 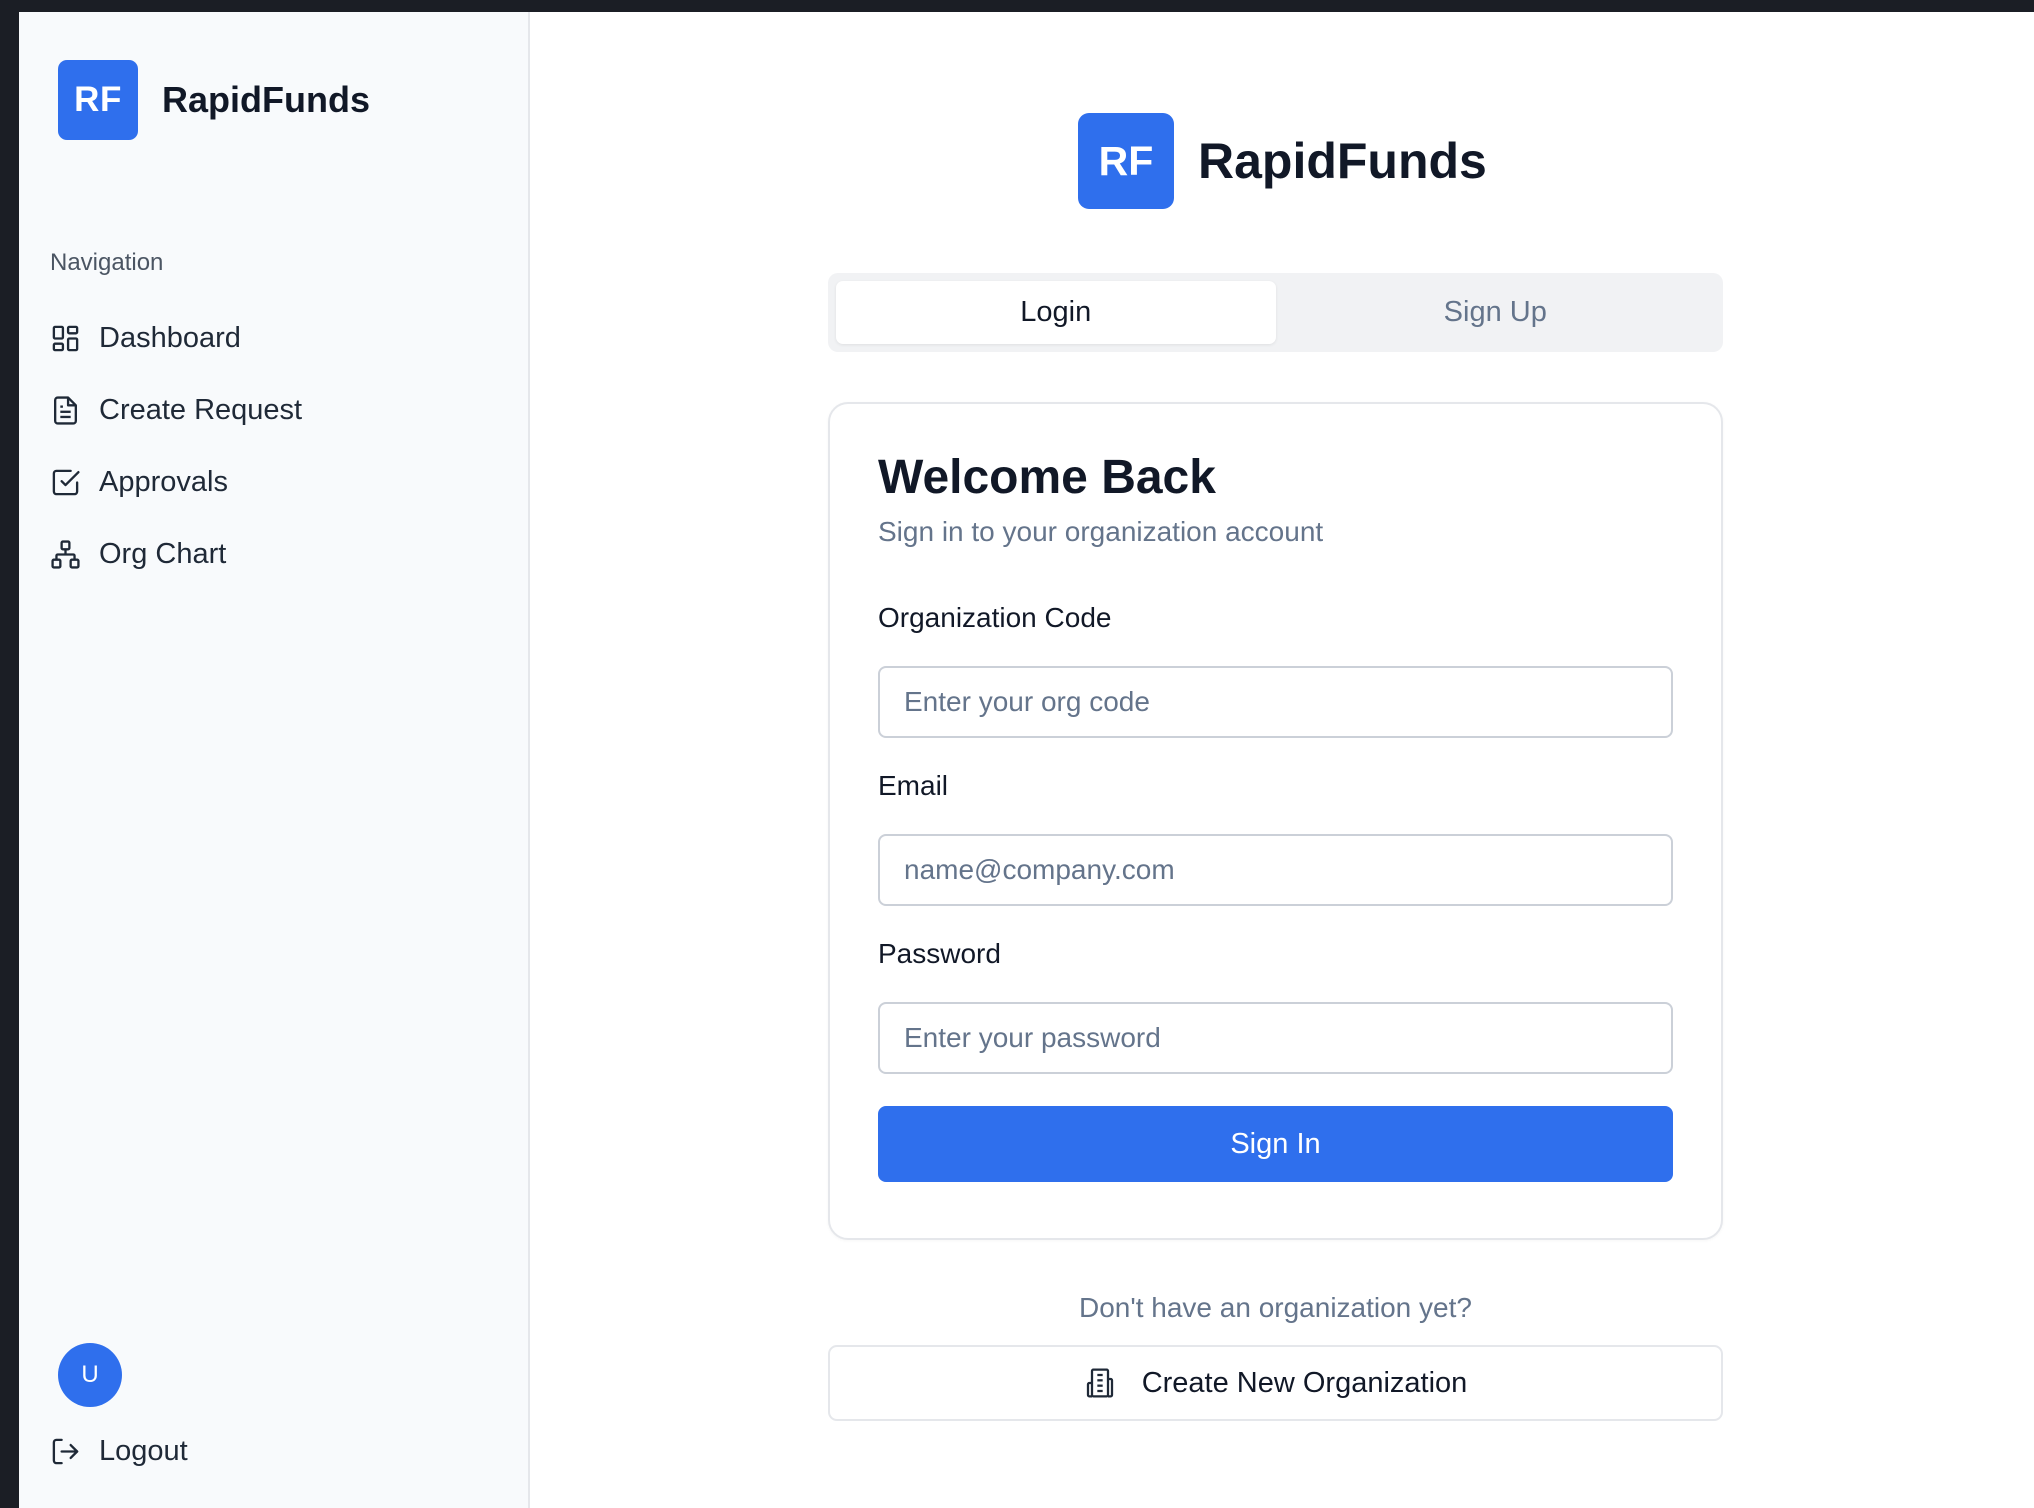 What do you see at coordinates (65, 482) in the screenshot?
I see `checkbox-icon` at bounding box center [65, 482].